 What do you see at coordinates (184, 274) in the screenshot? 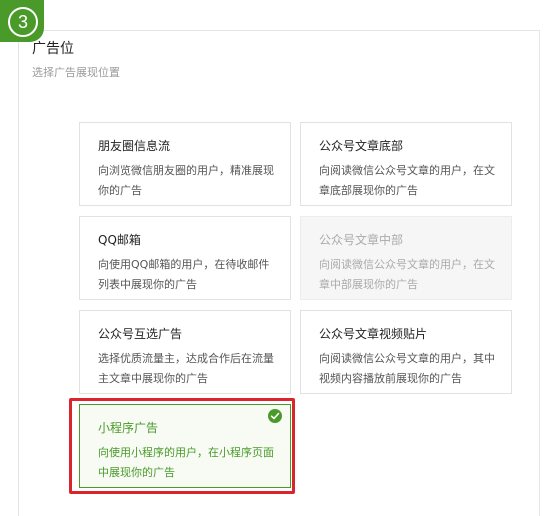
I see `card-description: 向使用QQ邮箱的用户，在待收邮件列表中展现你的广告` at bounding box center [184, 274].